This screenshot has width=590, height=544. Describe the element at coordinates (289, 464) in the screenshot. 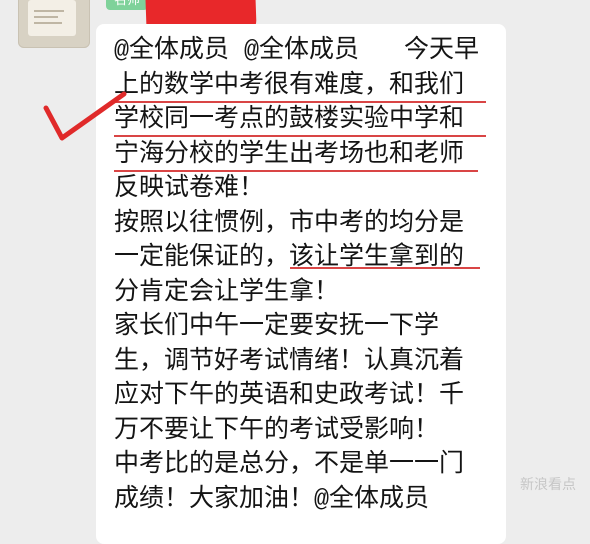

I see `message-line: 中考比的是总分，不是单一一门` at that location.